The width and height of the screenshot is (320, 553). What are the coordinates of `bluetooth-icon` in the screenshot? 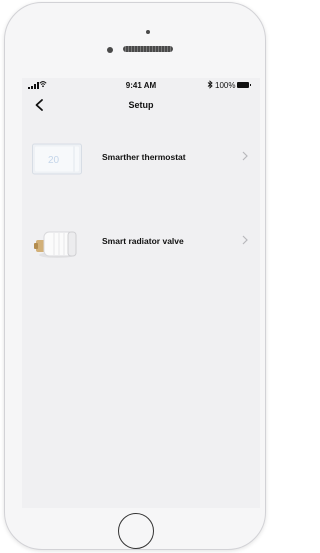 It's located at (210, 84).